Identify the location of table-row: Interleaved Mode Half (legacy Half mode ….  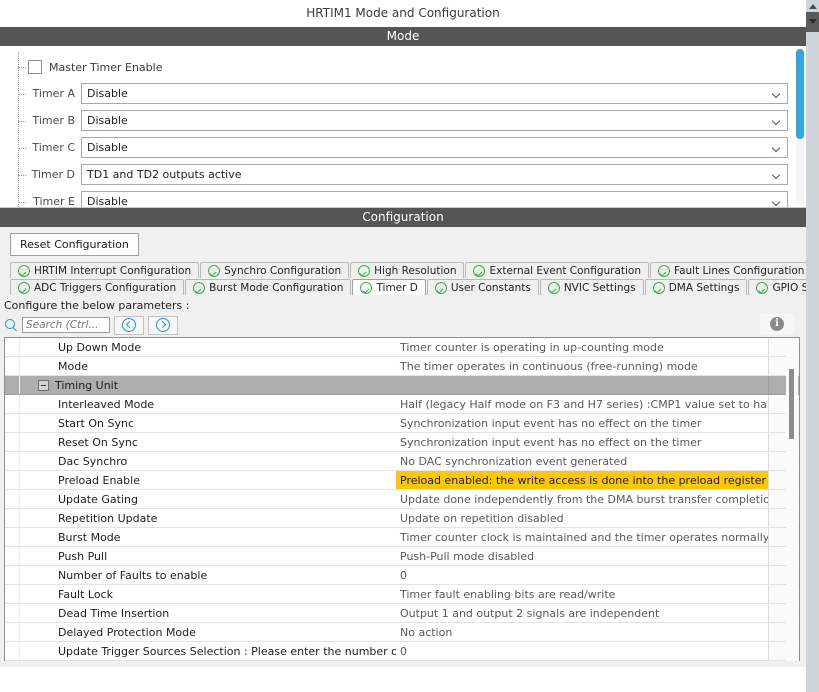
(402, 404).